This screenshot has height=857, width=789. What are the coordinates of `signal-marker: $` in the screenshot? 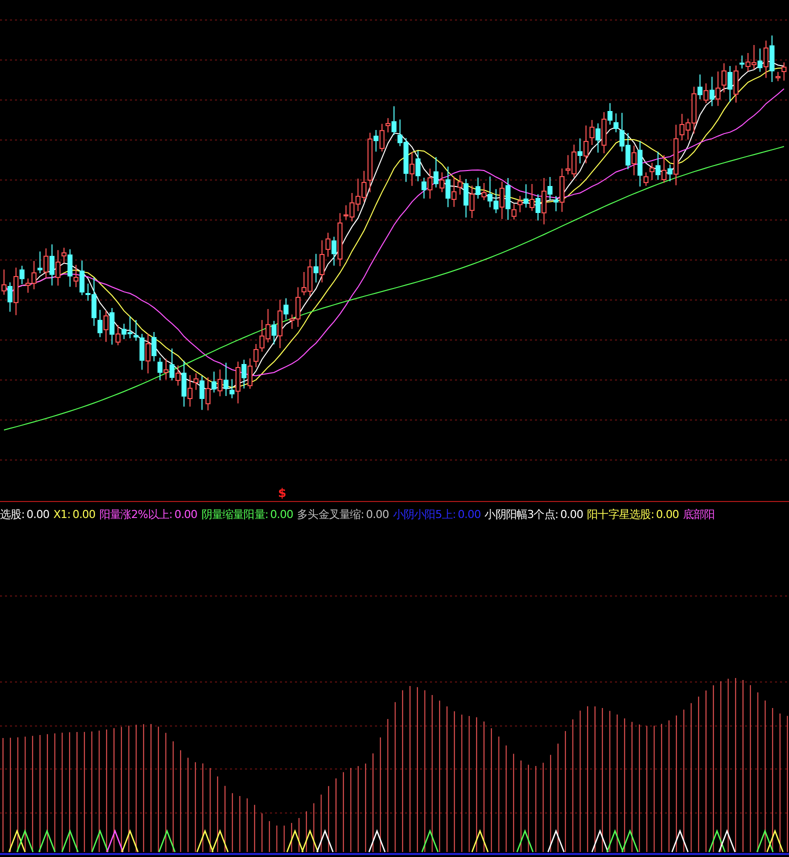 It's located at (282, 493).